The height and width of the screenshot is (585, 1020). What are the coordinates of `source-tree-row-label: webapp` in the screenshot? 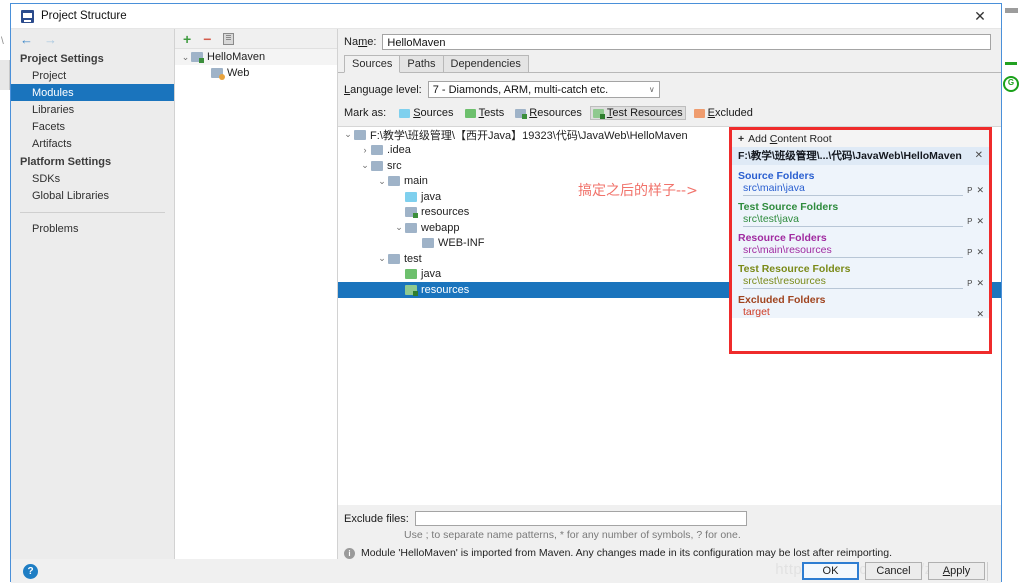 It's located at (440, 227).